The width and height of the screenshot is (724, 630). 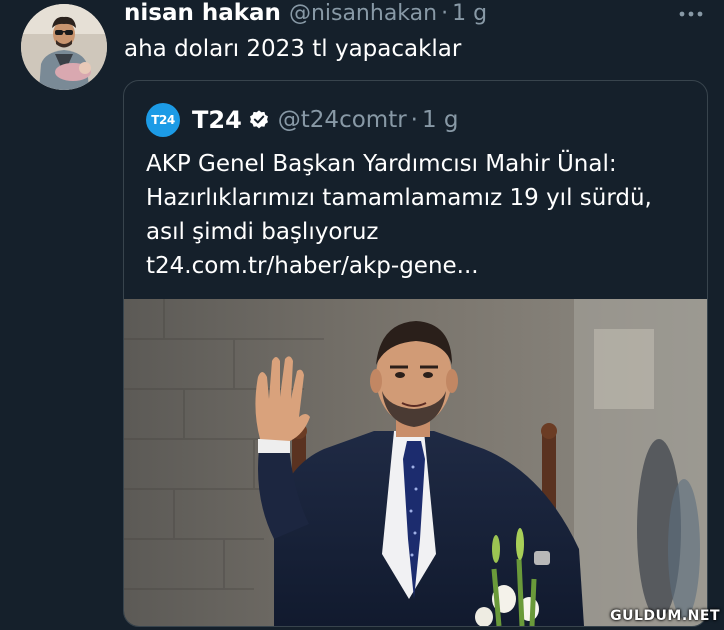 What do you see at coordinates (381, 164) in the screenshot?
I see `quoted-text-line: AKP Genel Başkan Yardımcısı Mahir Ünal:` at bounding box center [381, 164].